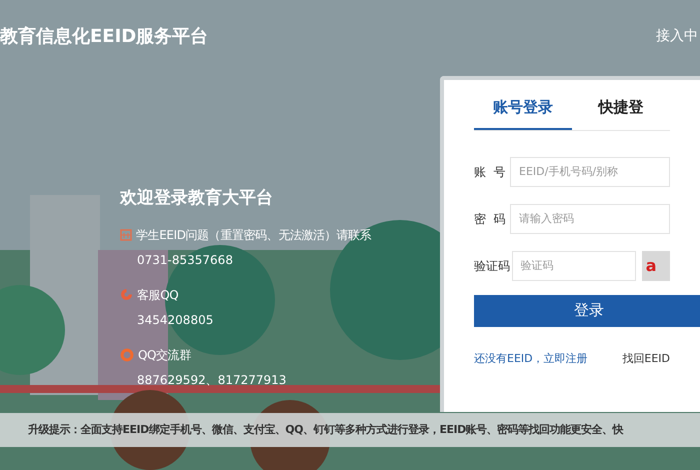 This screenshot has width=700, height=470. I want to click on contact-value: 0731-85357668, so click(185, 260).